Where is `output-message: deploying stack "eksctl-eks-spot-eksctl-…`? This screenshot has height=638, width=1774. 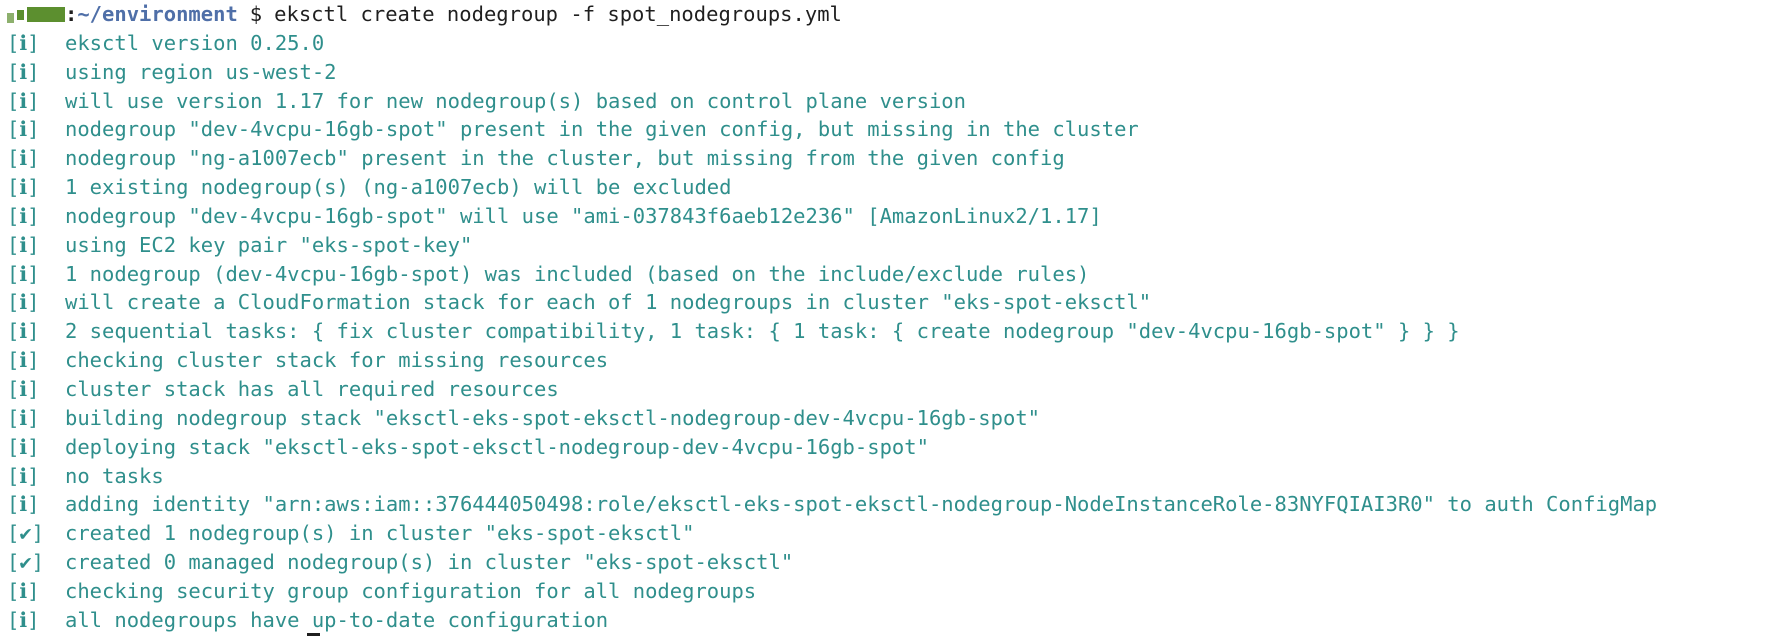 output-message: deploying stack "eksctl-eks-spot-eksctl-… is located at coordinates (497, 446).